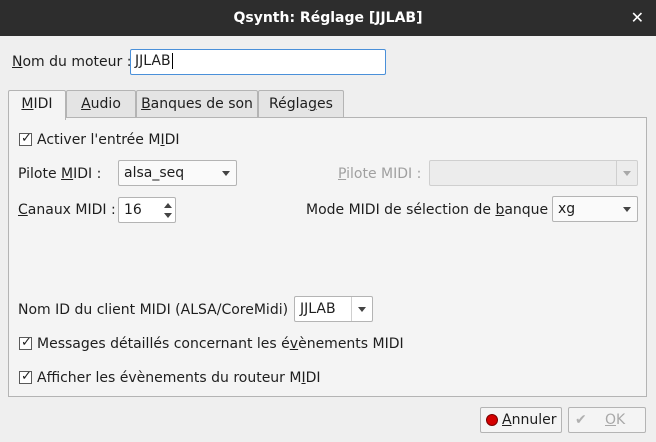  I want to click on enable-midi-checkbox: ✓, so click(25, 138).